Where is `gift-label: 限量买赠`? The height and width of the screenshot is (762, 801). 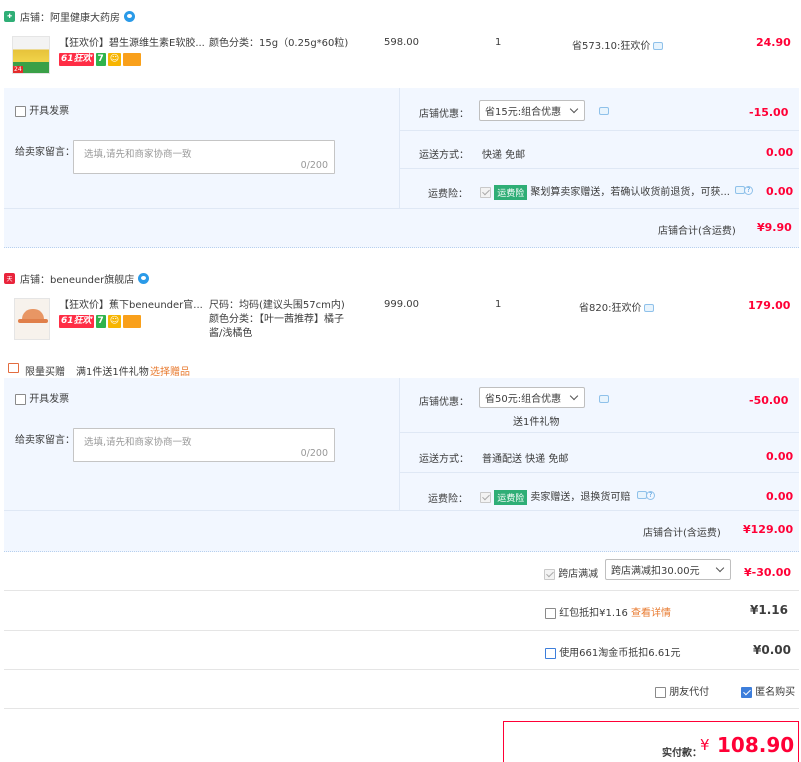 gift-label: 限量买赠 is located at coordinates (45, 372).